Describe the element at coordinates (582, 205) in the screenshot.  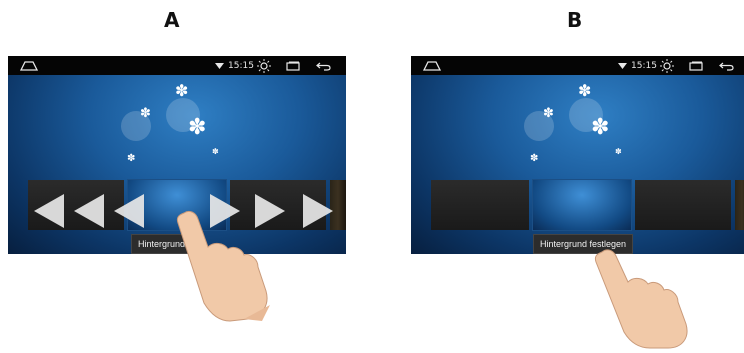
I see `wallpaper-thumbnail-selected` at that location.